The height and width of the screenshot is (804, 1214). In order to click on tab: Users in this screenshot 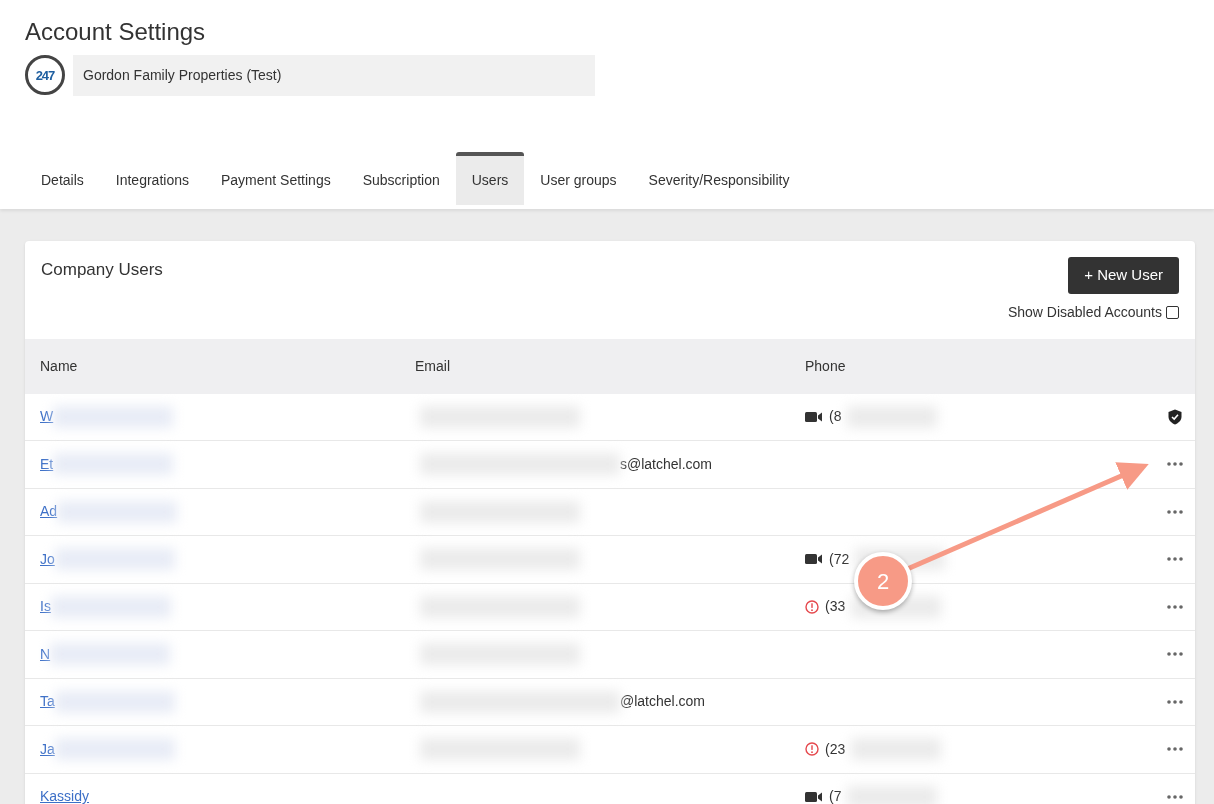, I will do `click(490, 178)`.